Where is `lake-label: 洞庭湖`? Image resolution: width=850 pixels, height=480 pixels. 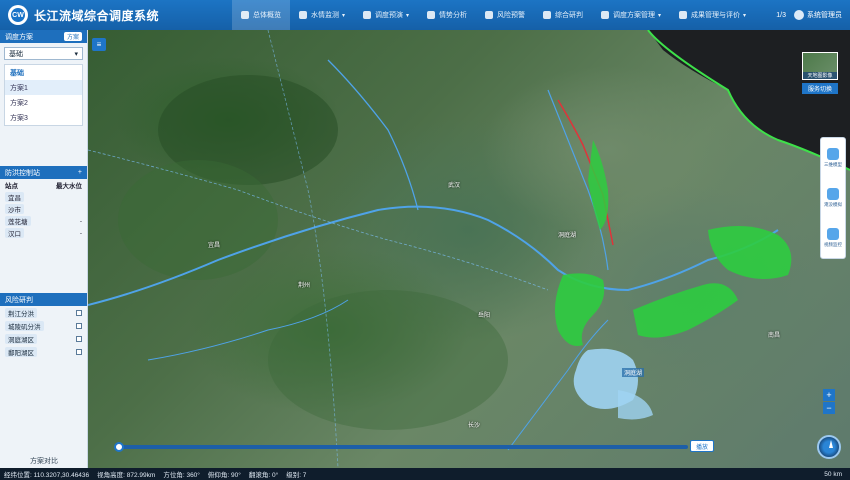 lake-label: 洞庭湖 is located at coordinates (633, 372).